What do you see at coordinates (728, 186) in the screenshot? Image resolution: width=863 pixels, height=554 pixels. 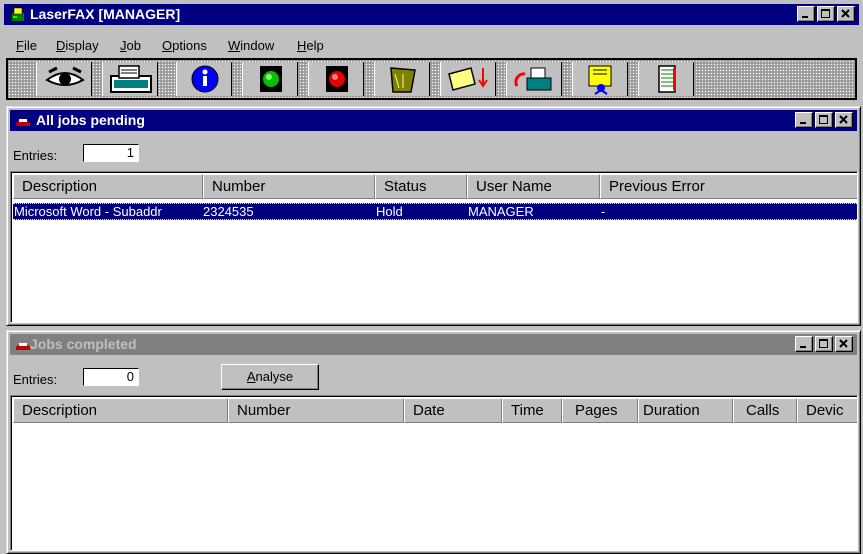 I see `pending-col-previous-error: Previous Error` at bounding box center [728, 186].